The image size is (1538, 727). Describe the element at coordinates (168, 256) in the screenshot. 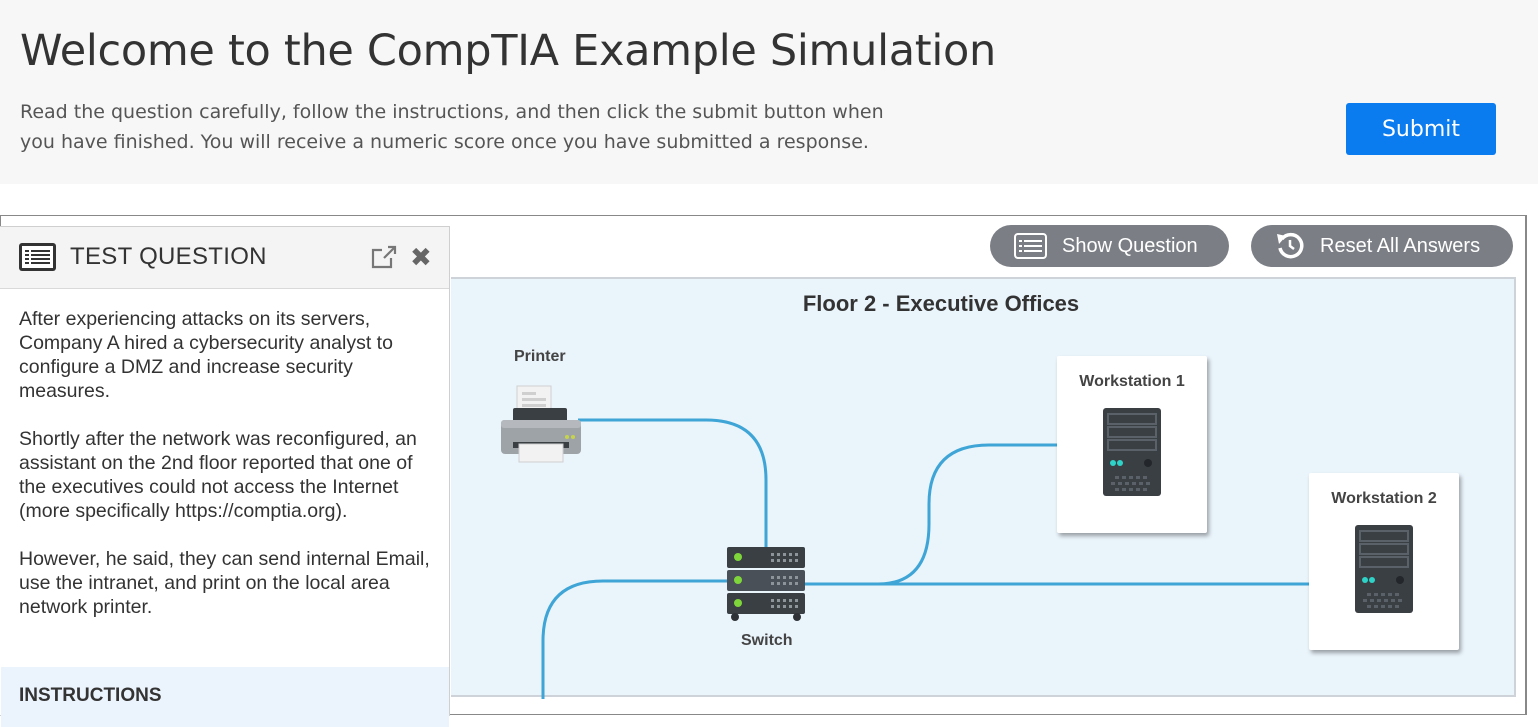

I see `test-question-title: TEST QUESTION` at that location.